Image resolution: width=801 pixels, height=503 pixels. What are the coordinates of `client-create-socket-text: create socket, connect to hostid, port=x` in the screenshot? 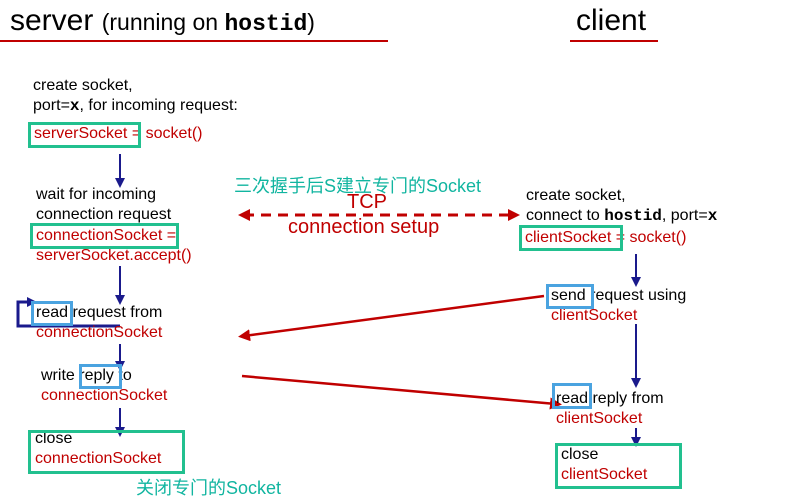 It's located at (622, 206).